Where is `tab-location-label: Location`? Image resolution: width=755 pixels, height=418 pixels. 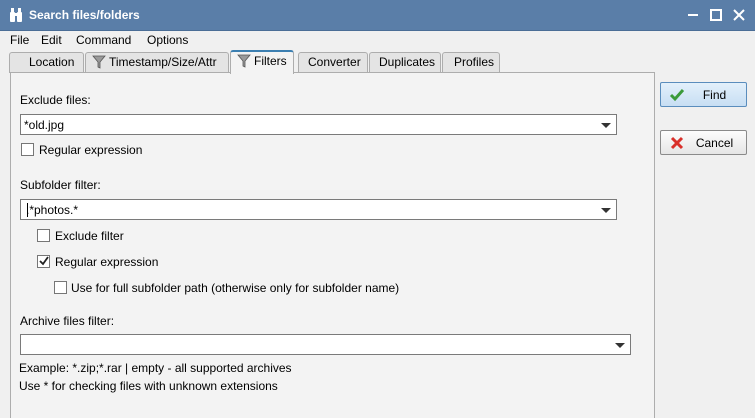
tab-location-label: Location is located at coordinates (52, 62).